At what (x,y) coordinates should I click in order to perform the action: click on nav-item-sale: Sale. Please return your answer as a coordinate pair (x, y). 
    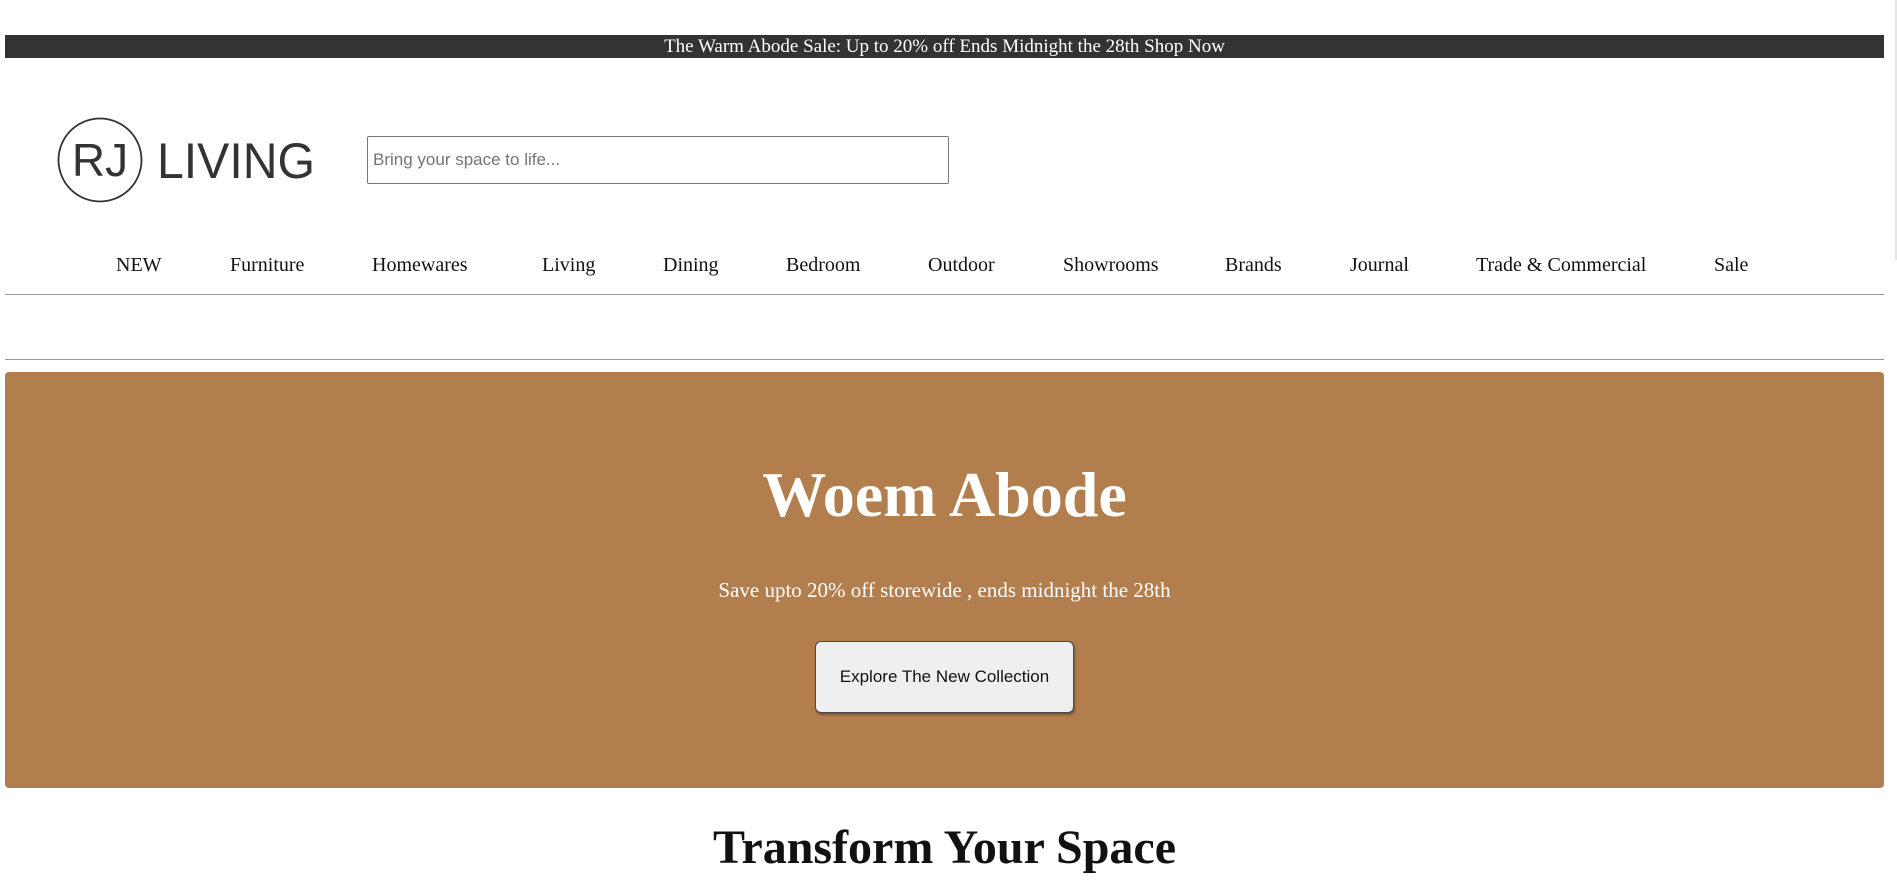
    Looking at the image, I should click on (1731, 265).